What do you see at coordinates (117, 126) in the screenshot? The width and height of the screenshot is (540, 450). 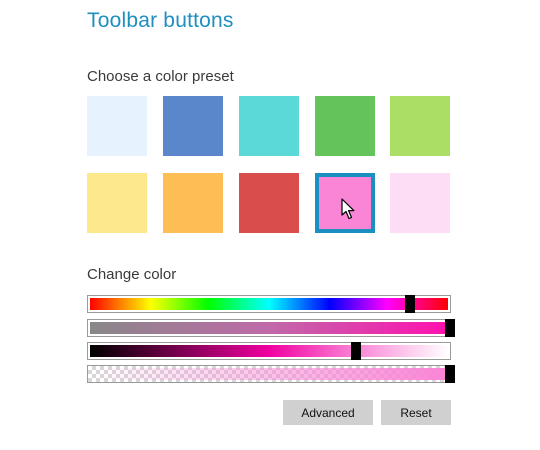 I see `swatch-light-blue` at bounding box center [117, 126].